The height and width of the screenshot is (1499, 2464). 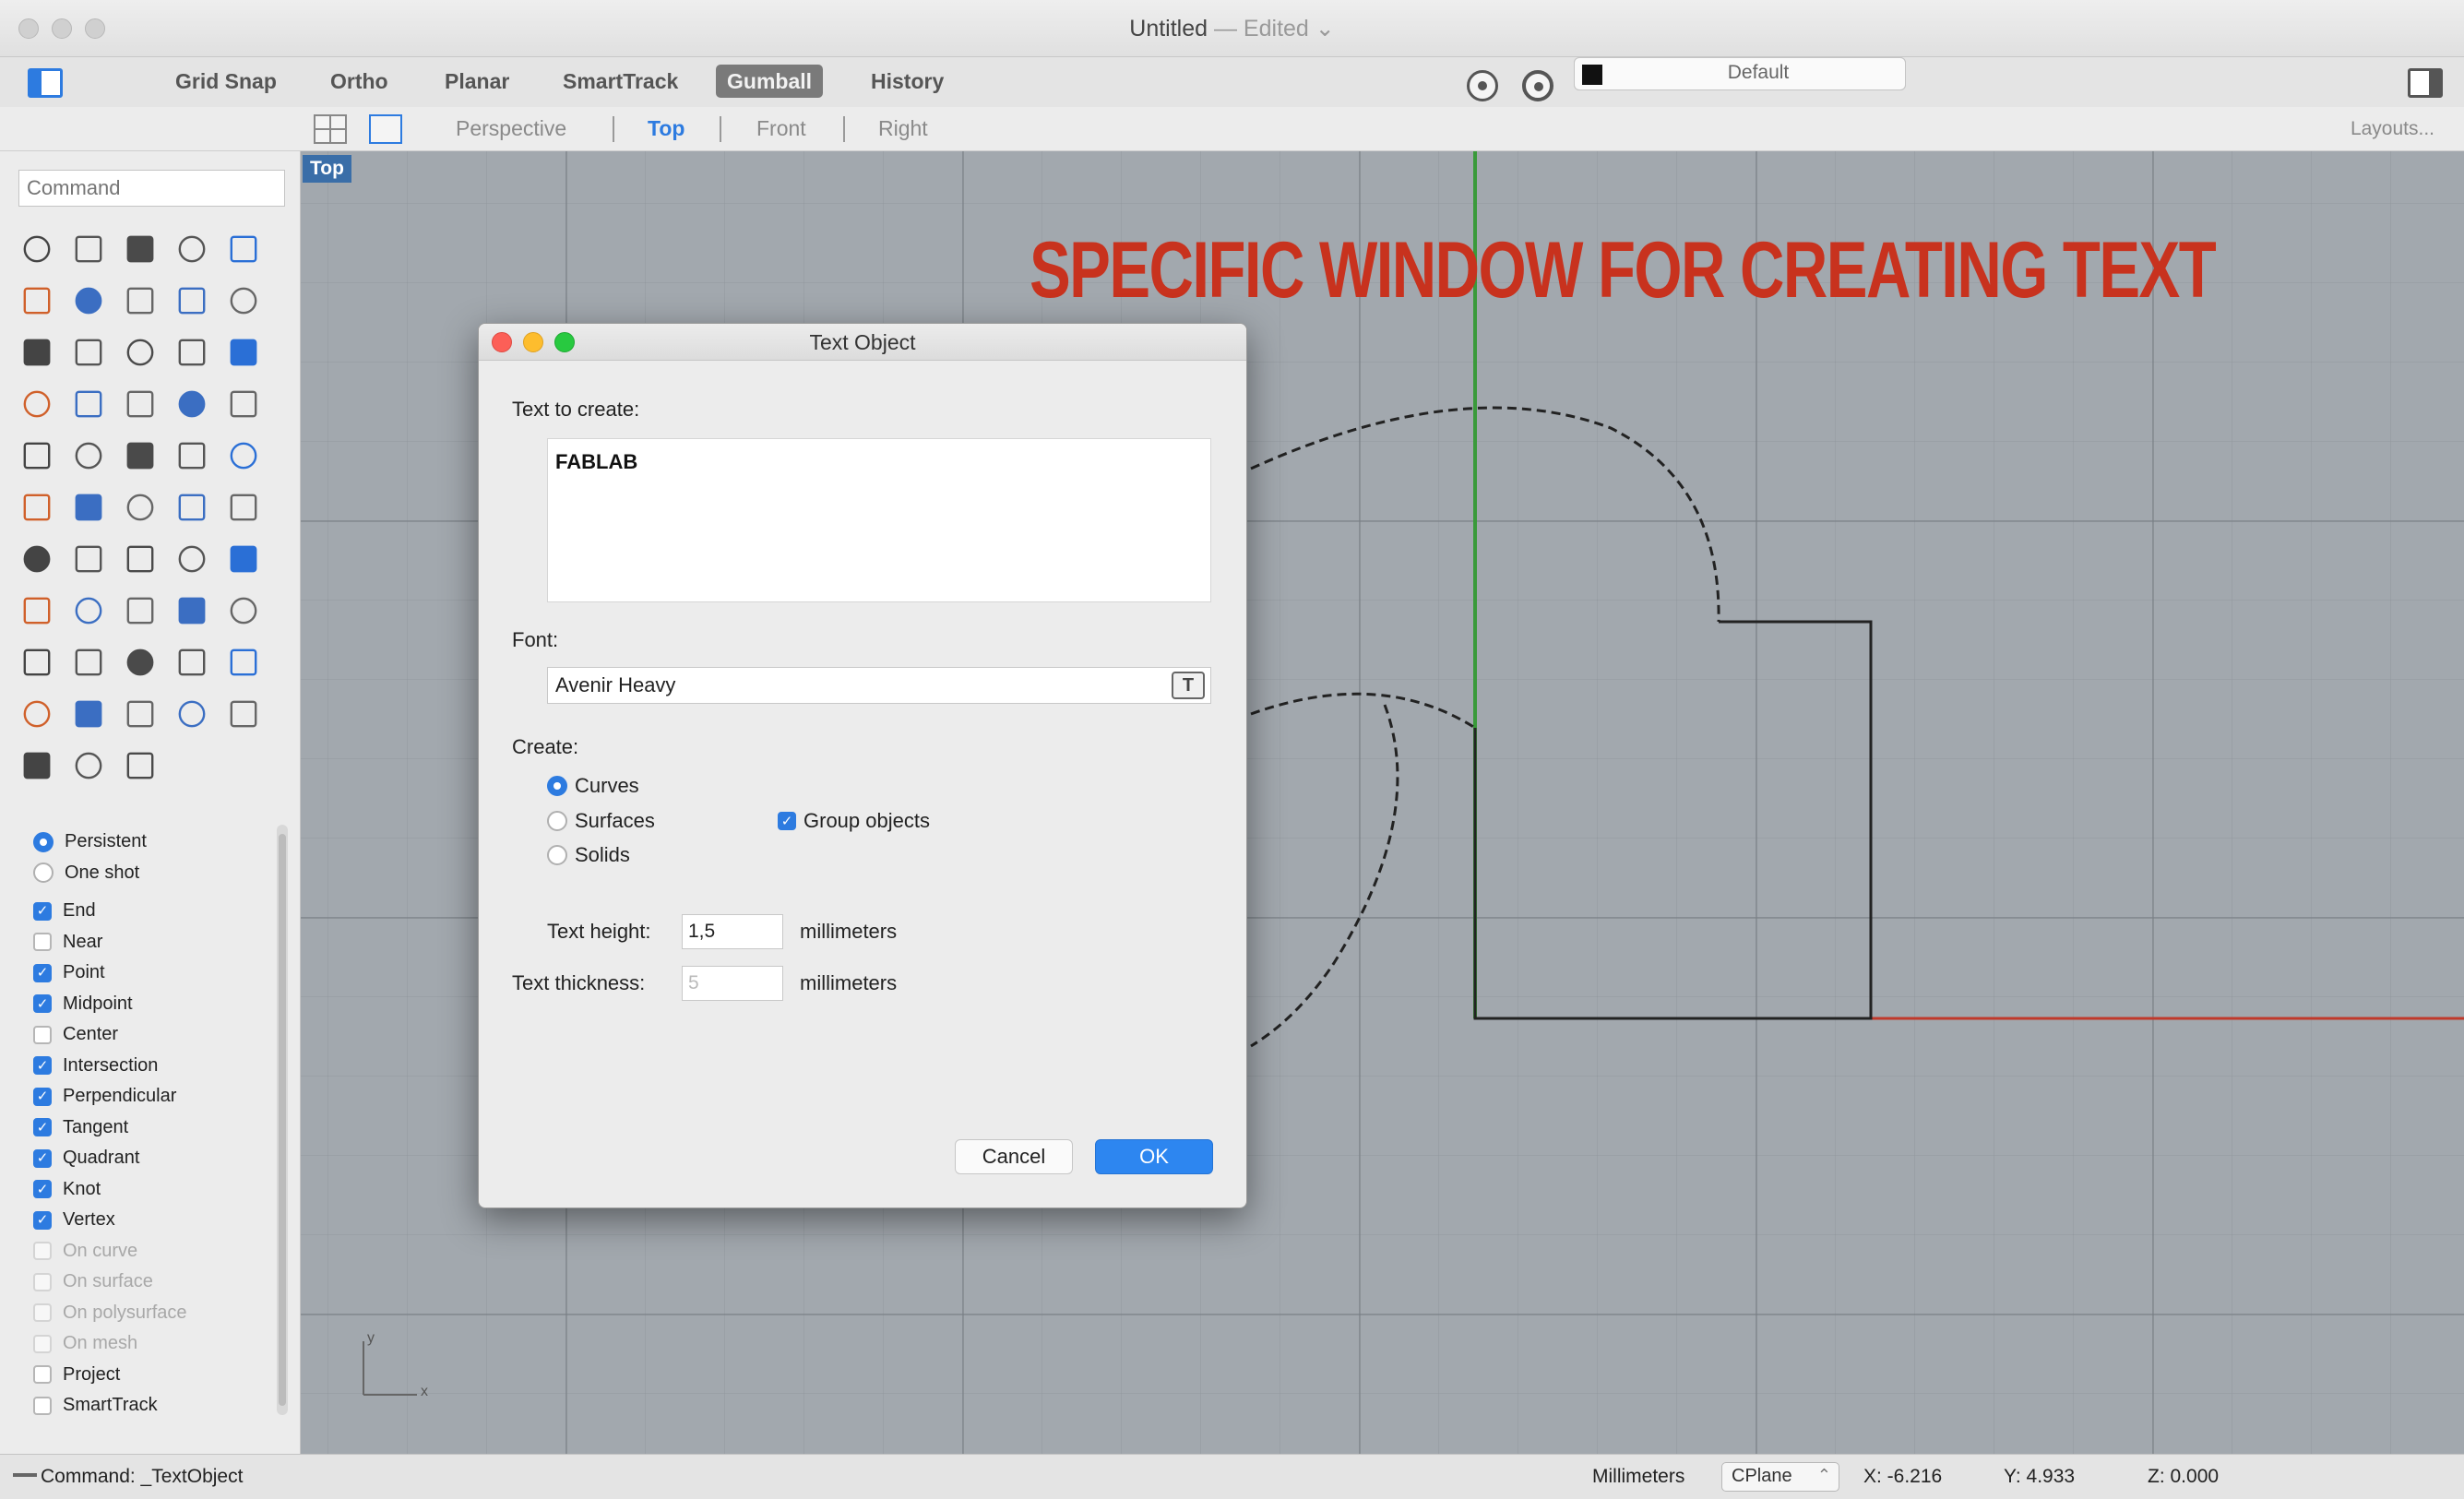 I want to click on right-panel-toggle-icon, so click(x=2425, y=83).